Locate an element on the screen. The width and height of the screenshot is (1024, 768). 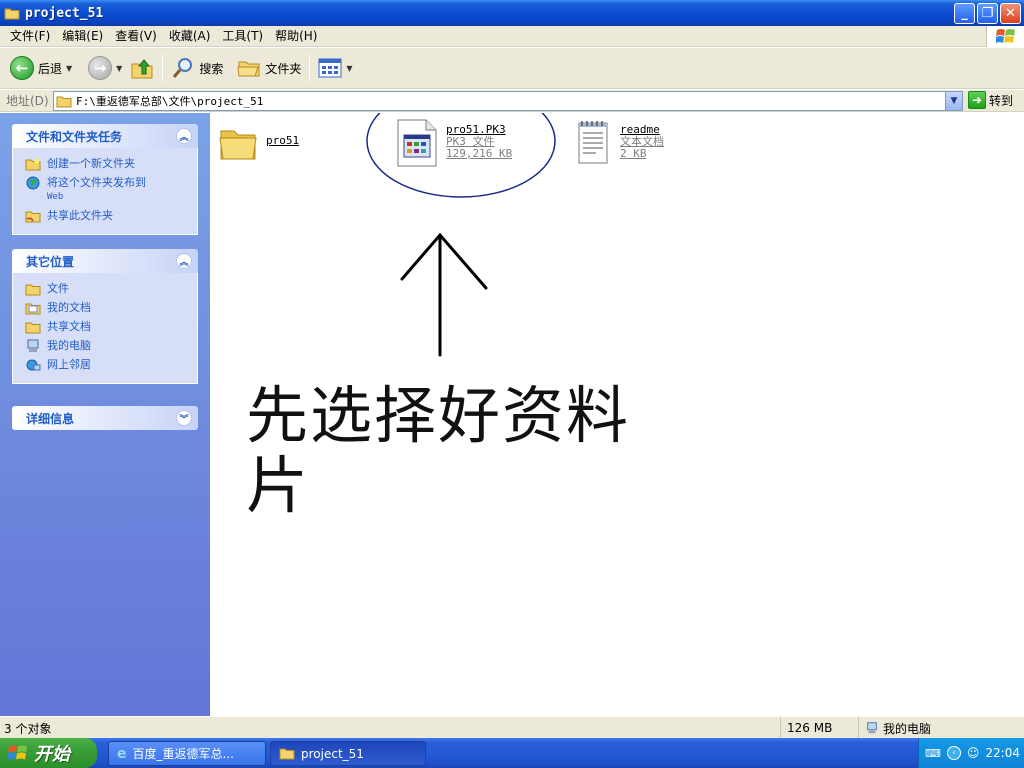
place-shared-documents: 共享文档 is located at coordinates (109, 327).